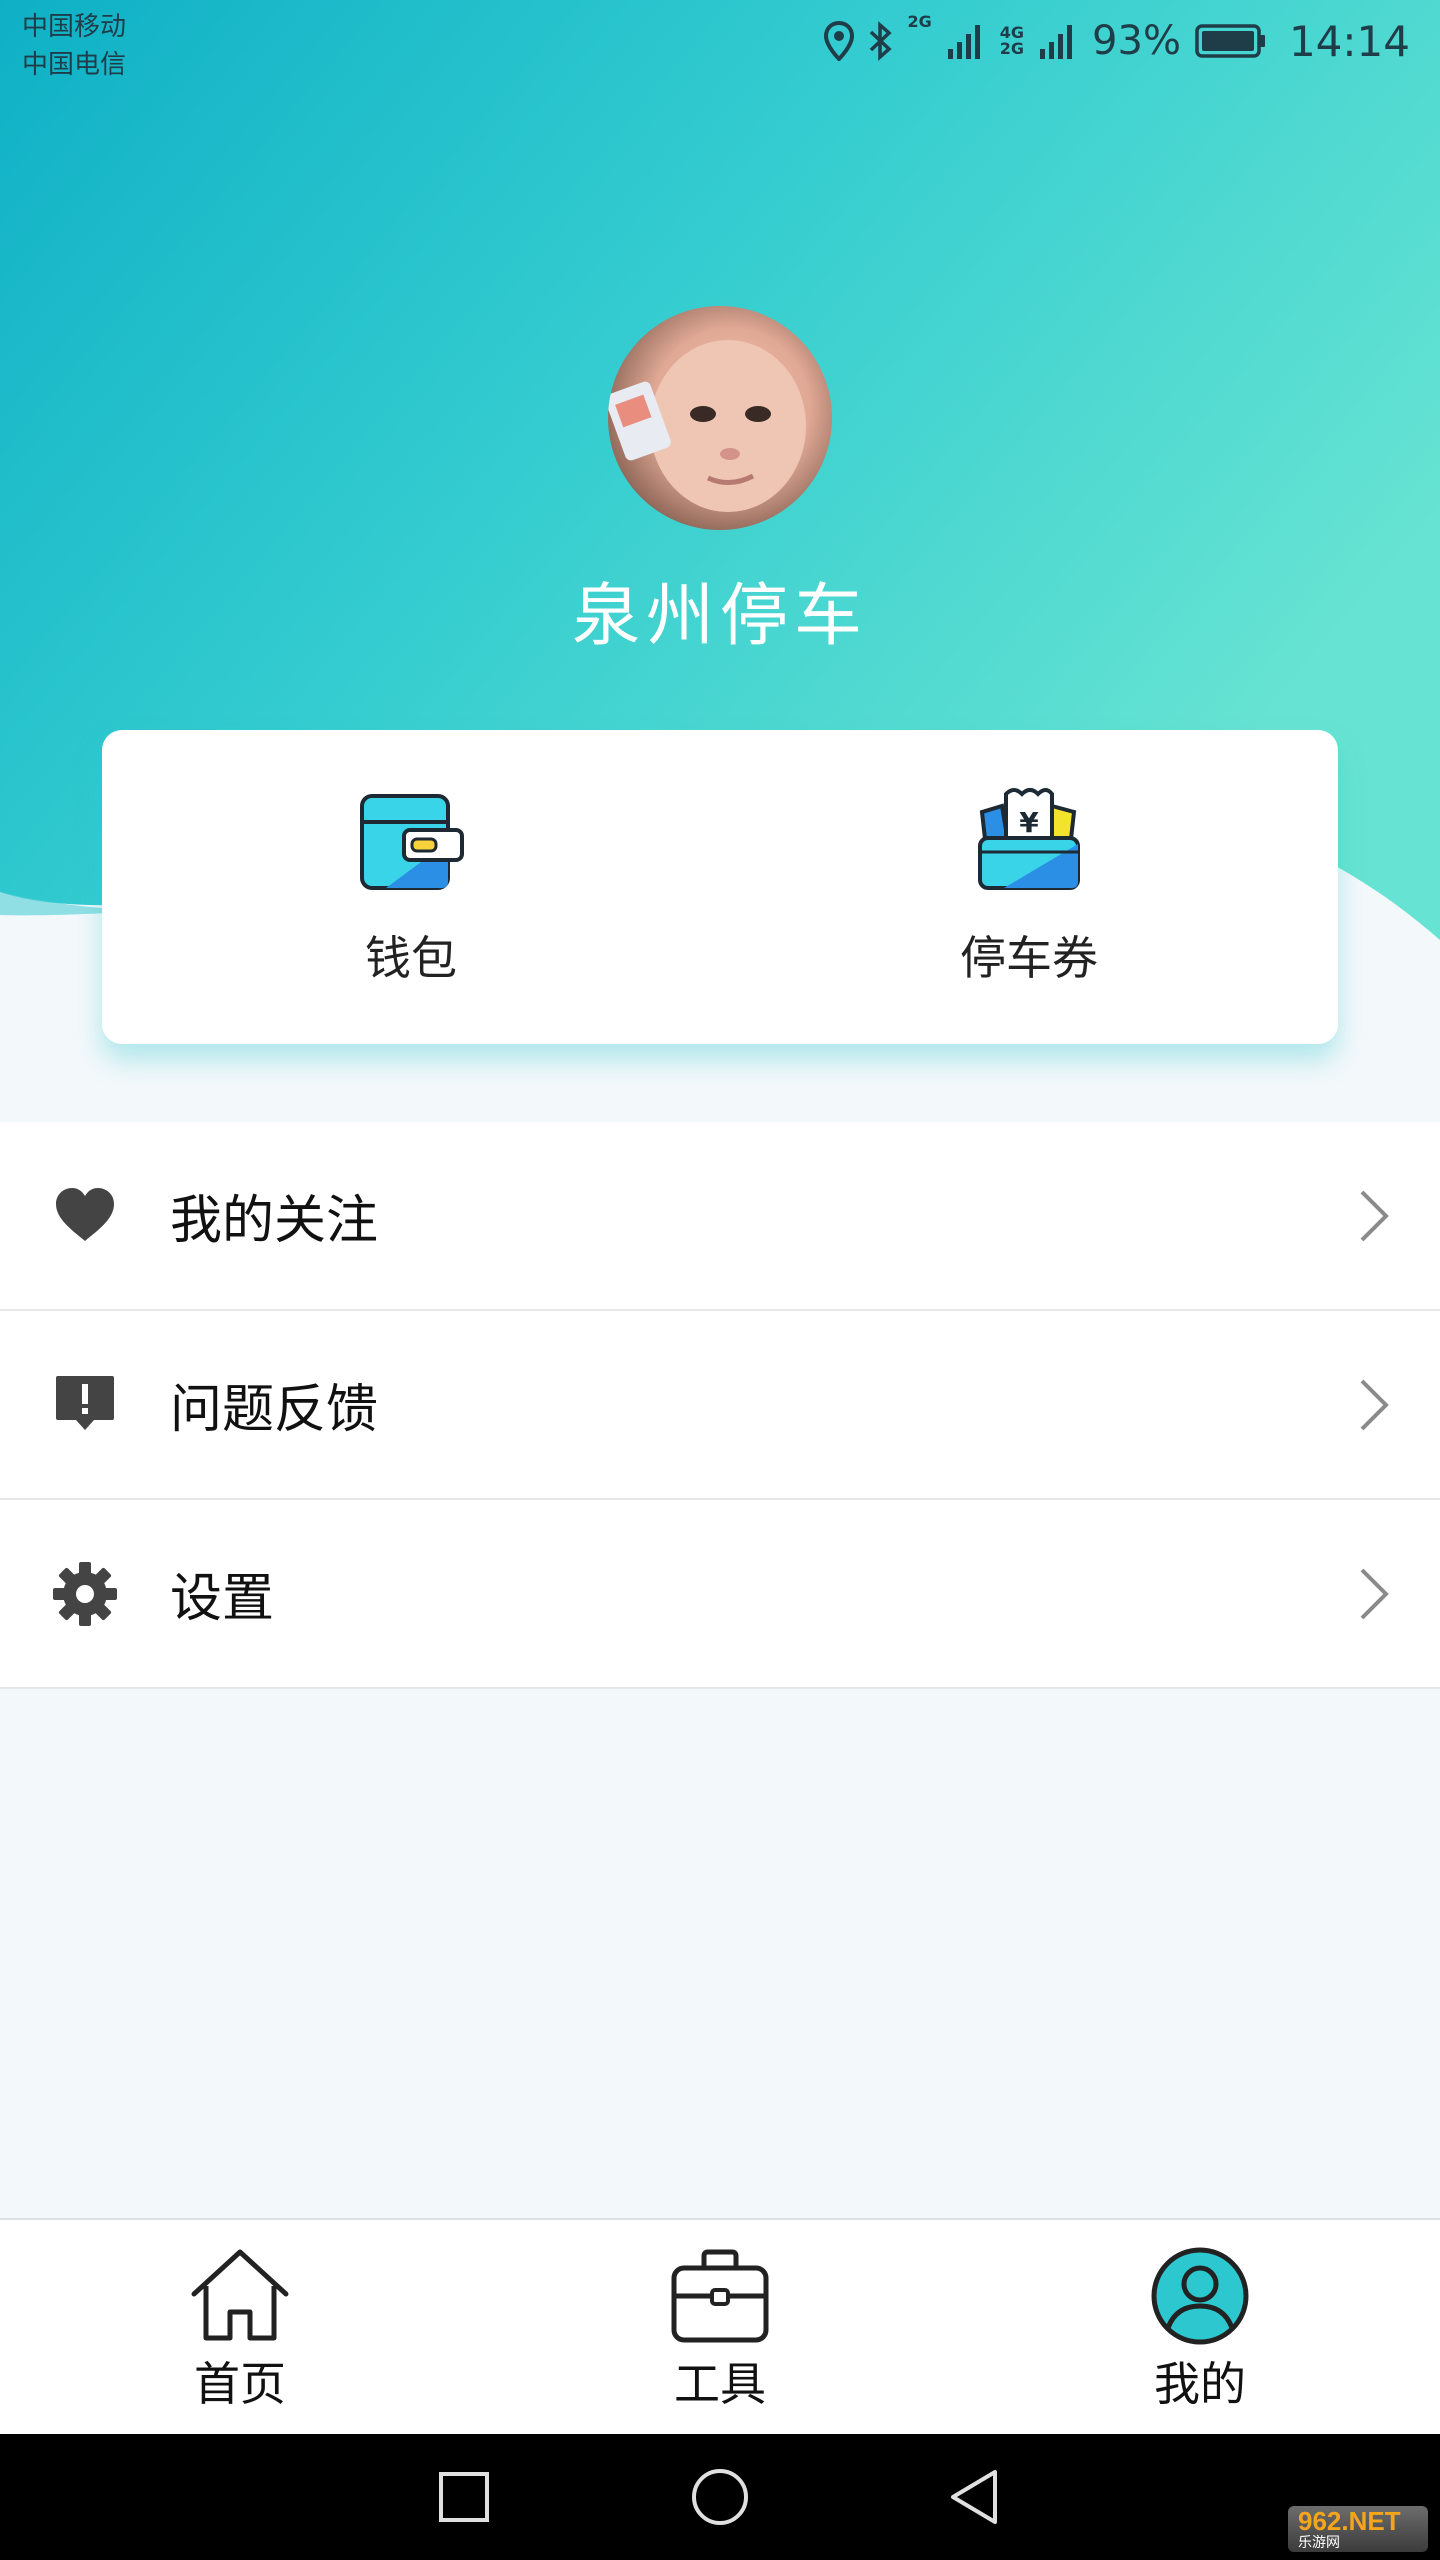 The width and height of the screenshot is (1440, 2560). What do you see at coordinates (464, 2497) in the screenshot?
I see `recent-apps-icon` at bounding box center [464, 2497].